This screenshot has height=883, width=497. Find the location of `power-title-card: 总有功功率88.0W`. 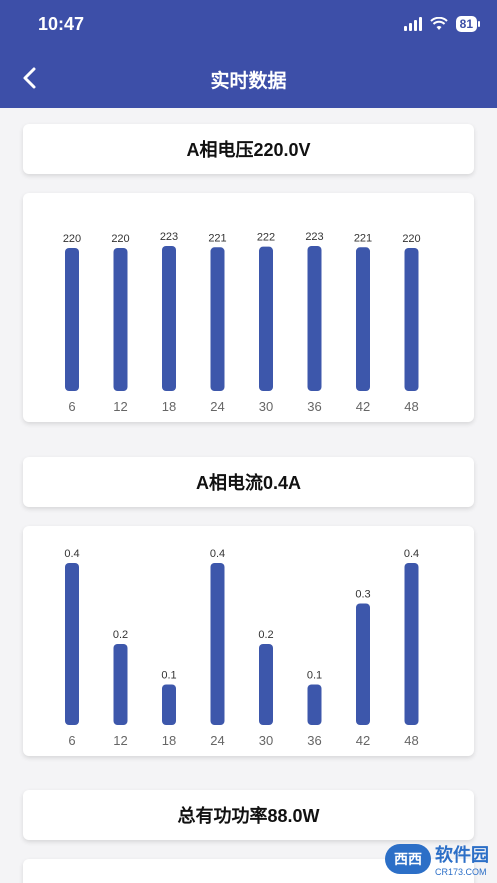

power-title-card: 总有功功率88.0W is located at coordinates (248, 815).